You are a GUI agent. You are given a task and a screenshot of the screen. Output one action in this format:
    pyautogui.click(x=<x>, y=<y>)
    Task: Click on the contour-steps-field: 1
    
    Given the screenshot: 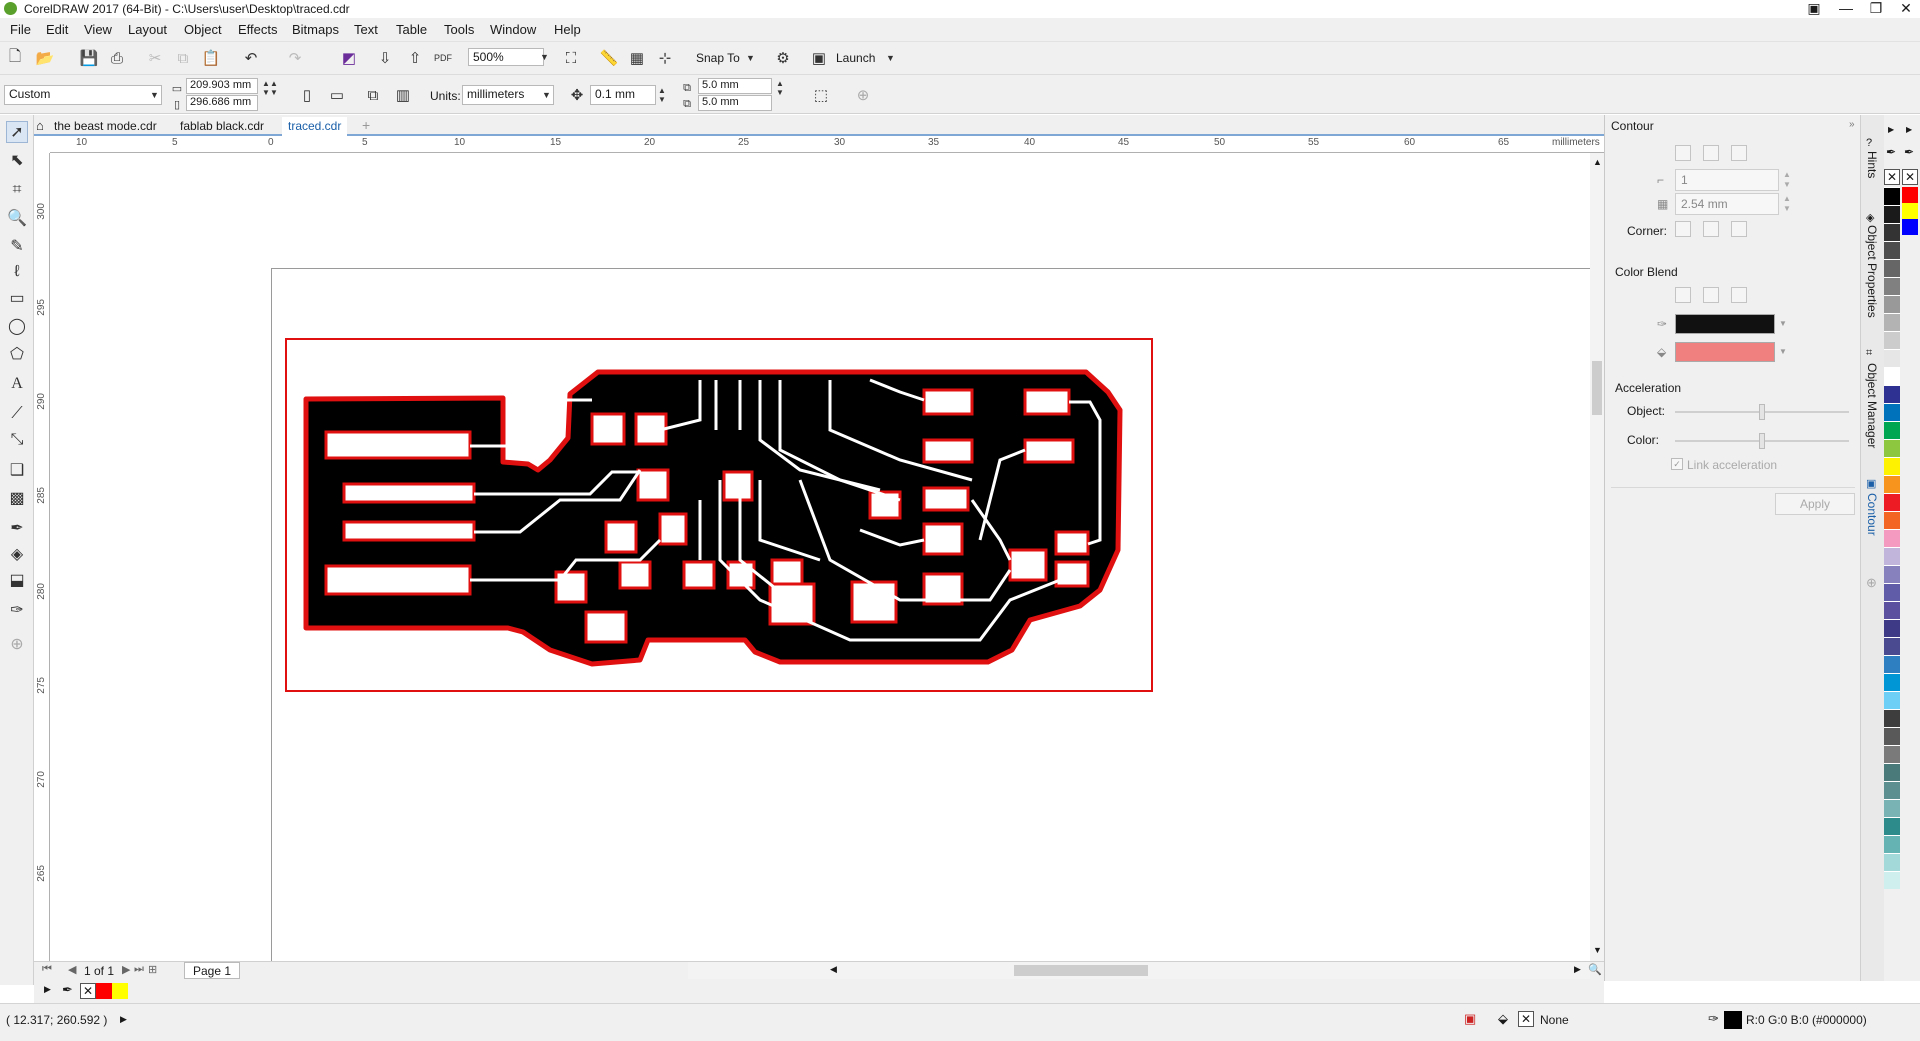 What is the action you would take?
    pyautogui.click(x=1727, y=180)
    